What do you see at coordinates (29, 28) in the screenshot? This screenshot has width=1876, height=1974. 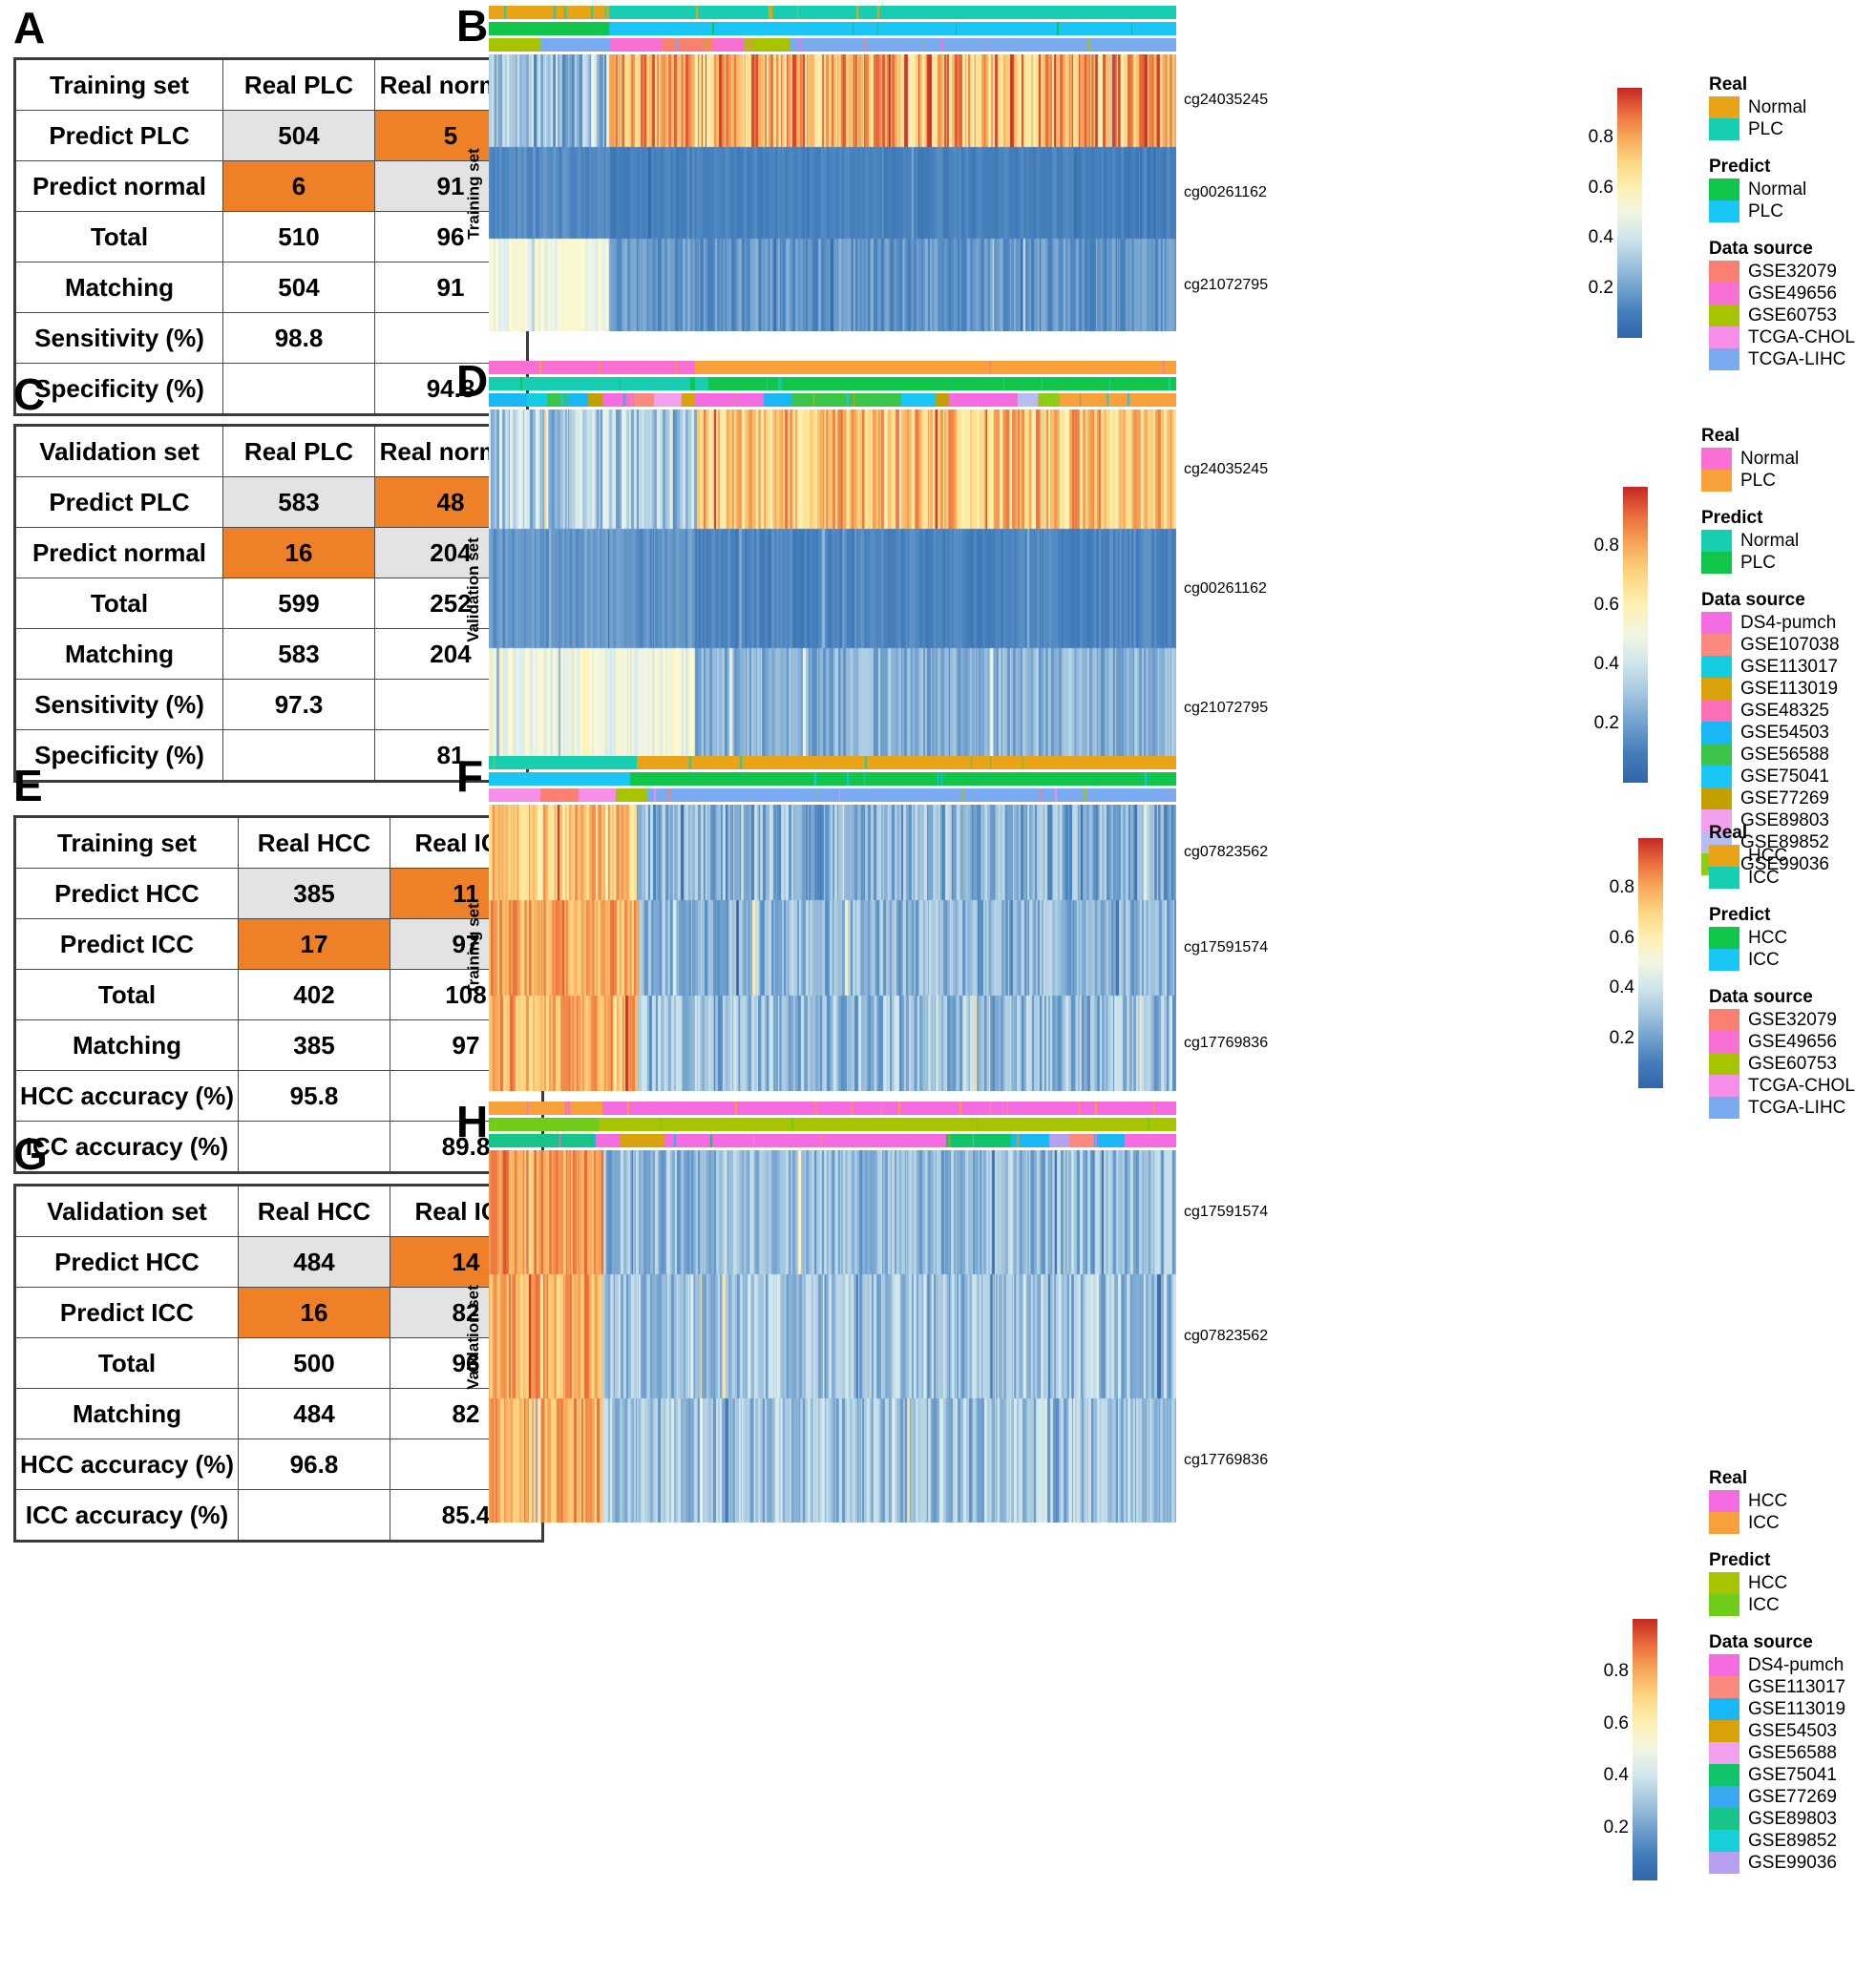 I see `panel-a-letter: A` at bounding box center [29, 28].